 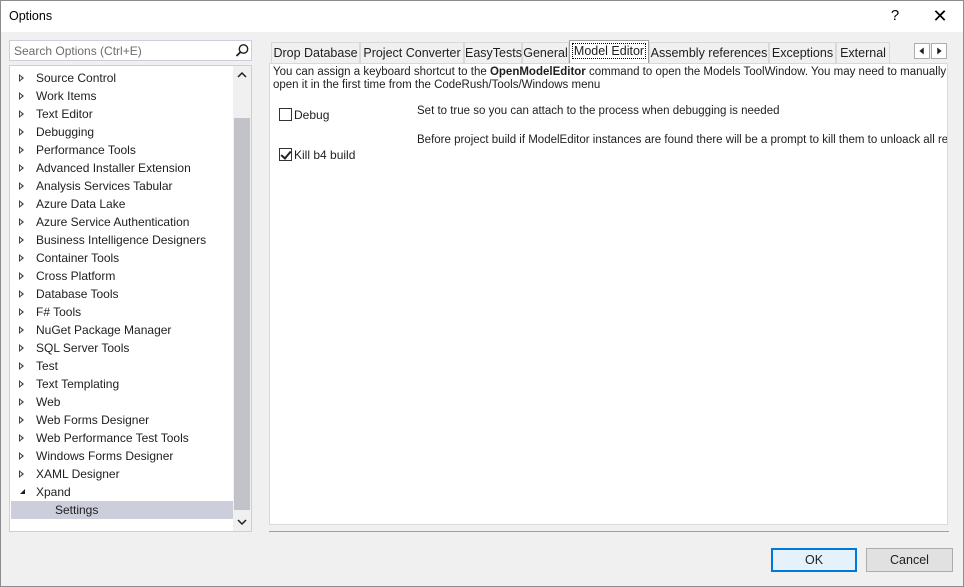 I want to click on tree-scrollbar, so click(x=242, y=298).